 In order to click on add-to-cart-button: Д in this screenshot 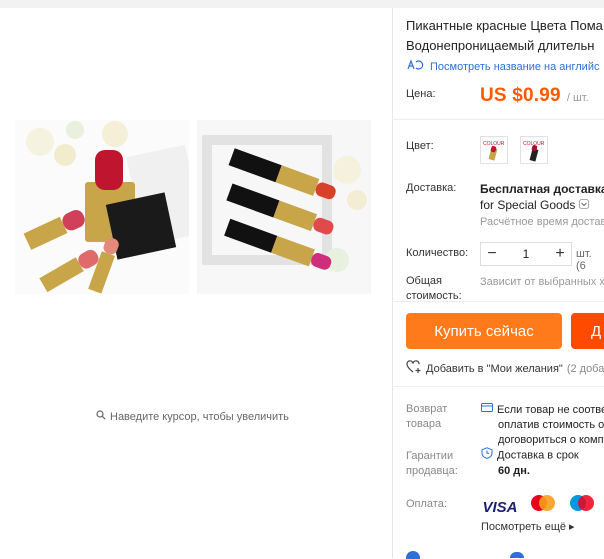, I will do `click(587, 331)`.